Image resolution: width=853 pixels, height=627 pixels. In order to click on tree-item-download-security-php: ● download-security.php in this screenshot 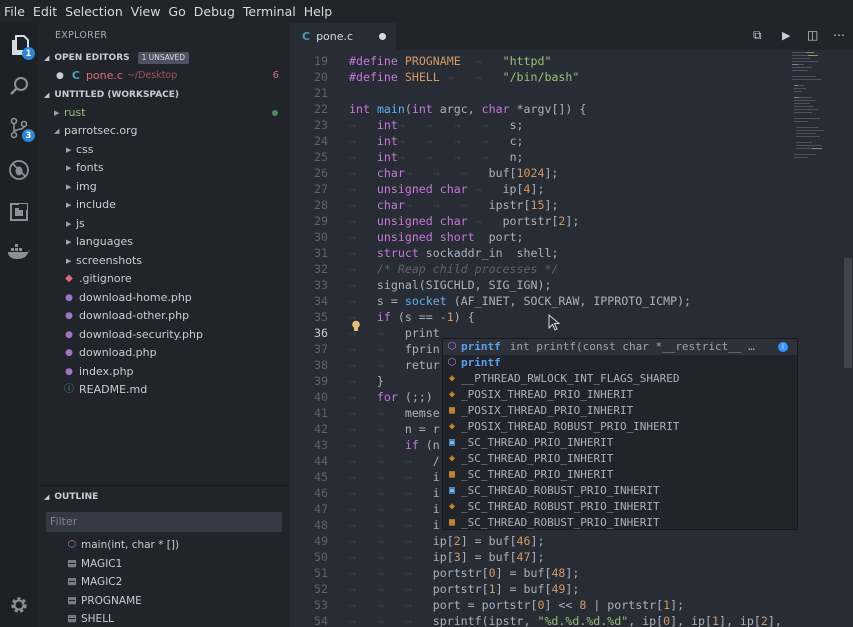, I will do `click(164, 335)`.